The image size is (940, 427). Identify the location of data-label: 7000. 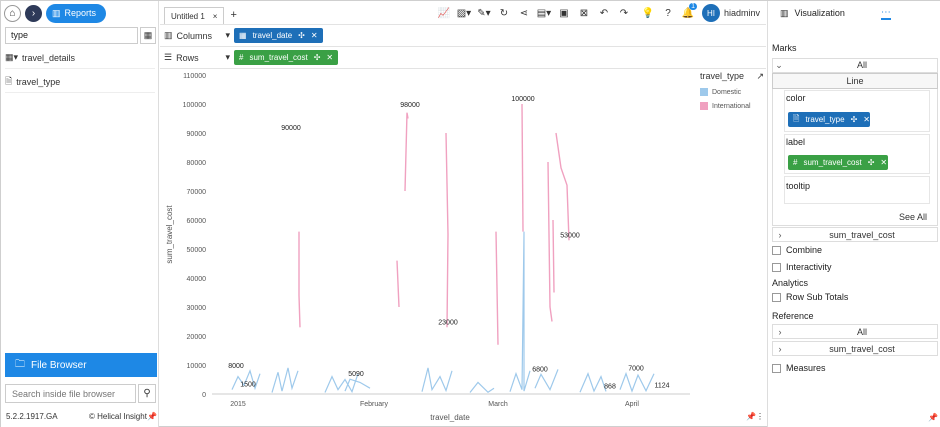
(636, 369).